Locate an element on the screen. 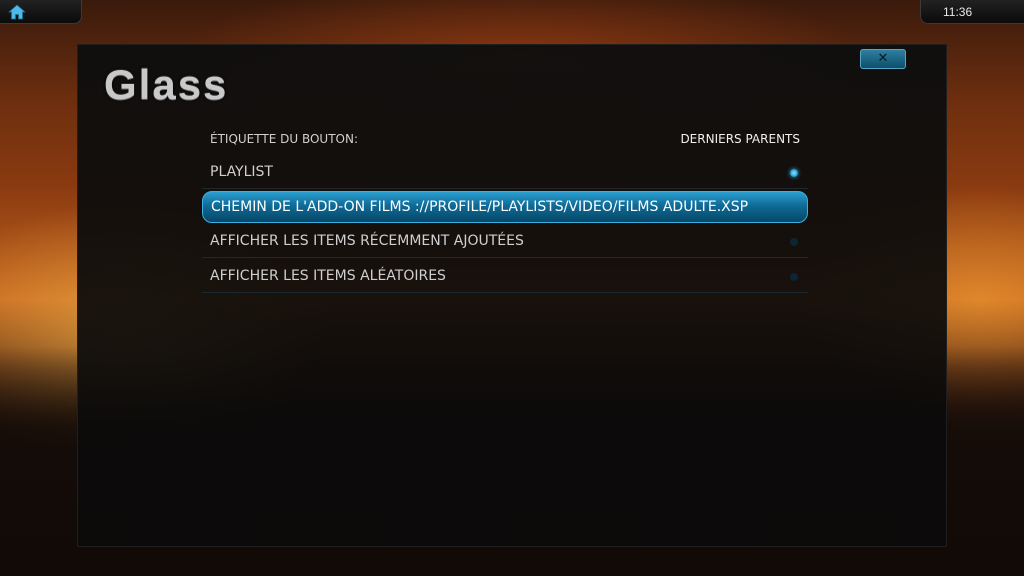  header-label: ÉTIQUETTE DU BOUTON: is located at coordinates (284, 139).